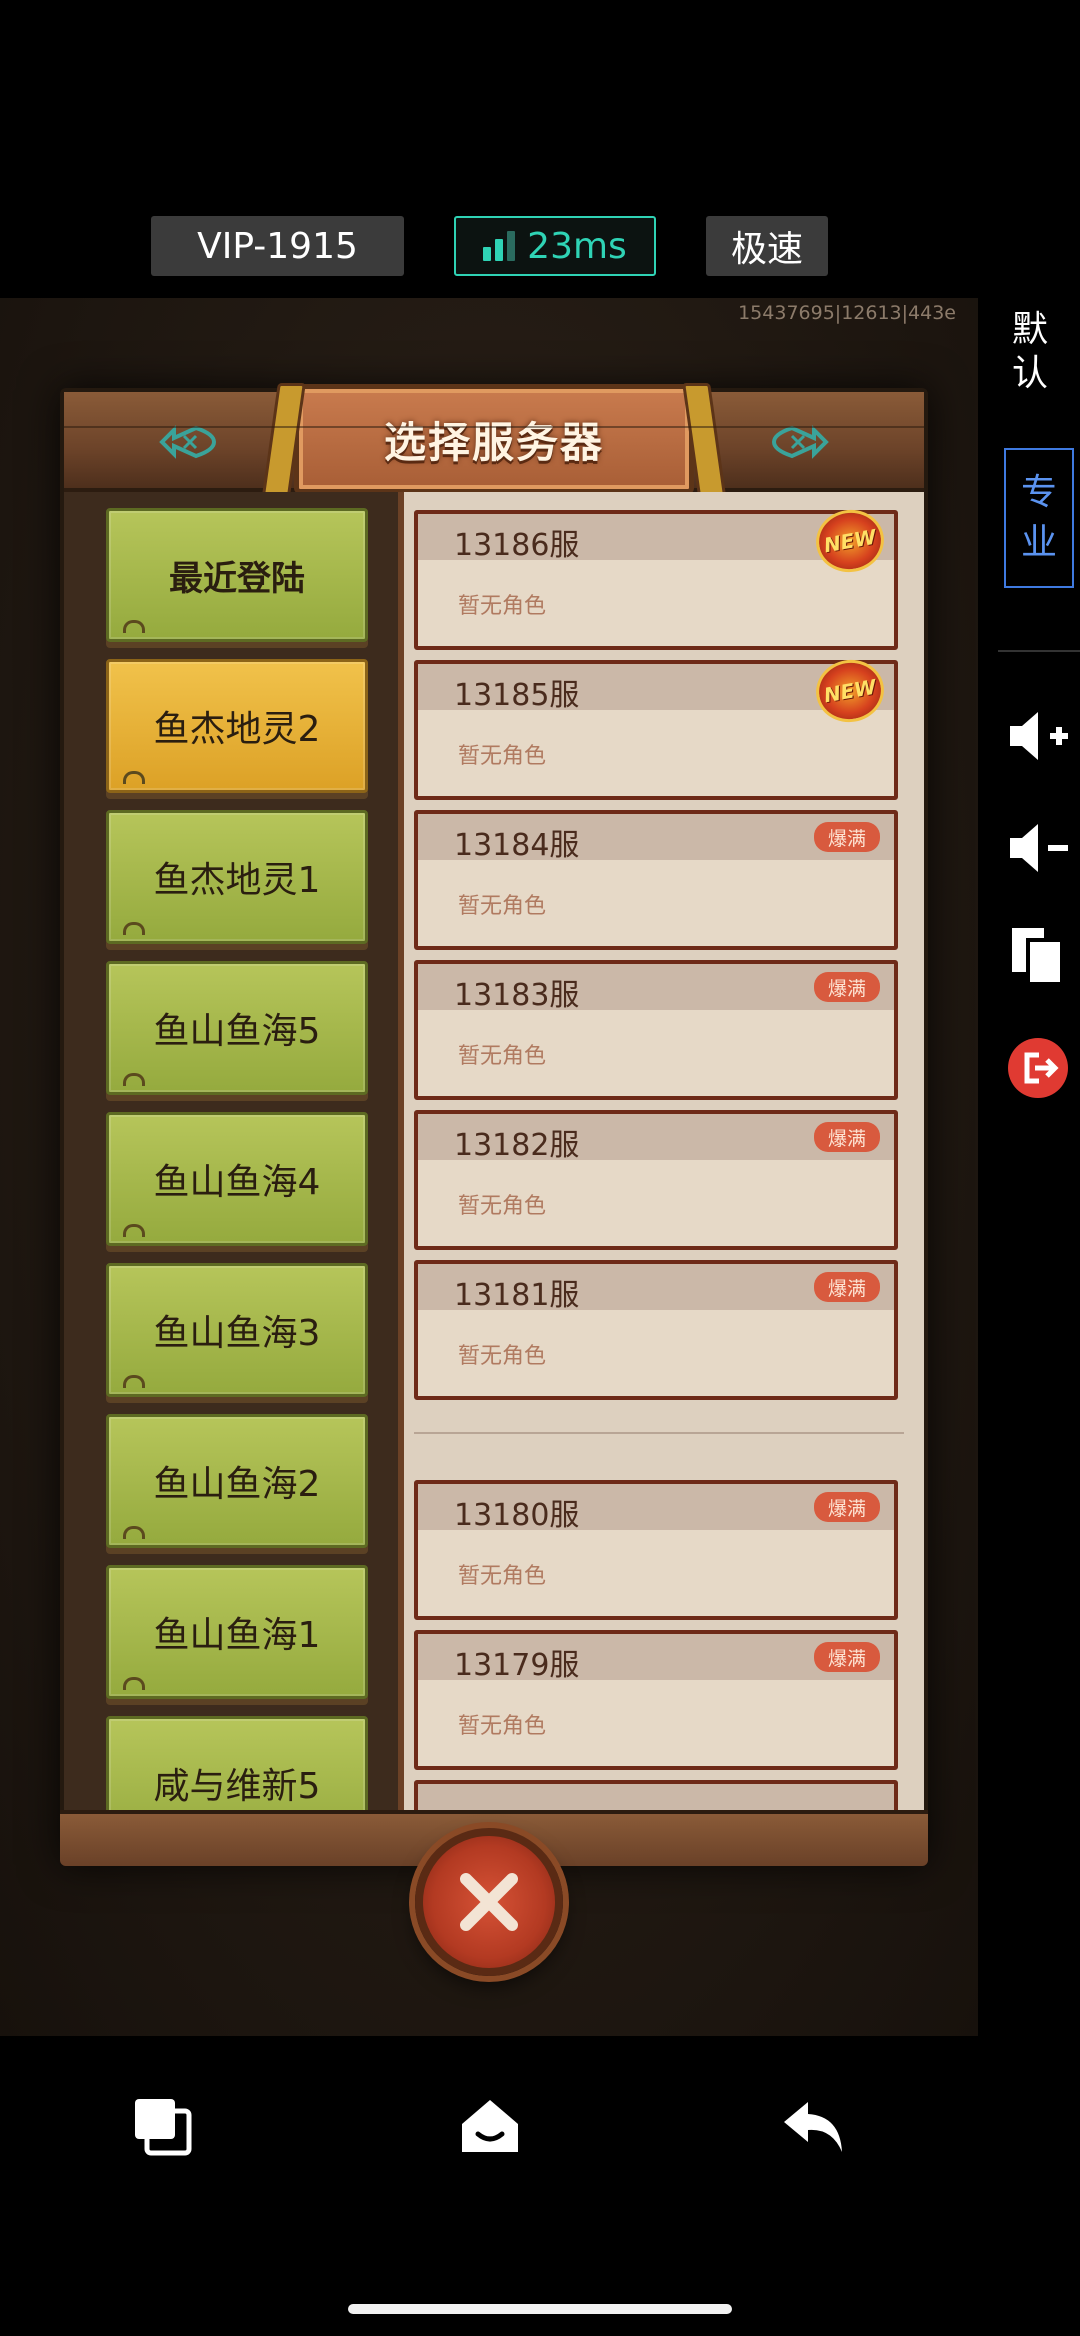 The image size is (1080, 2336). Describe the element at coordinates (656, 1180) in the screenshot. I see `server-card: 13182服 暂无角色 爆满` at that location.